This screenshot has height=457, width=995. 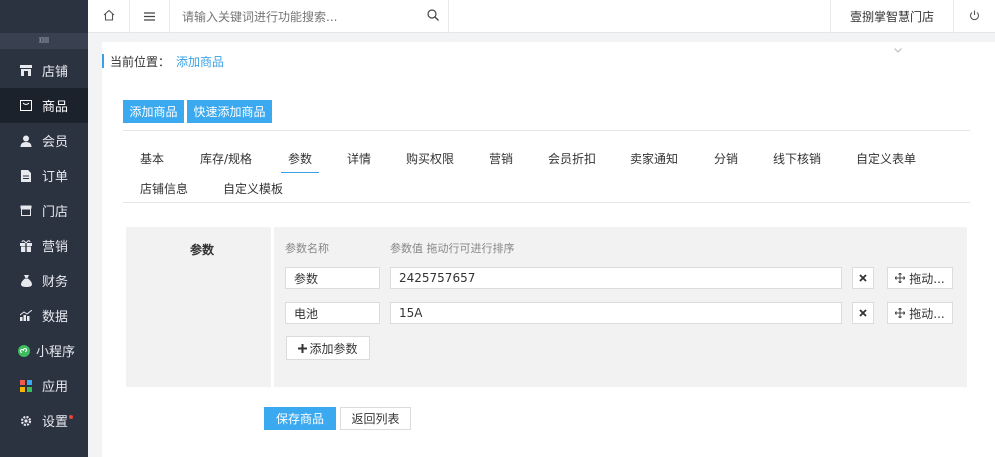 I want to click on sidebar: 店铺 商品 会员 订单 门店 营销 财务 数据 小程序 应用 设置, so click(x=44, y=228).